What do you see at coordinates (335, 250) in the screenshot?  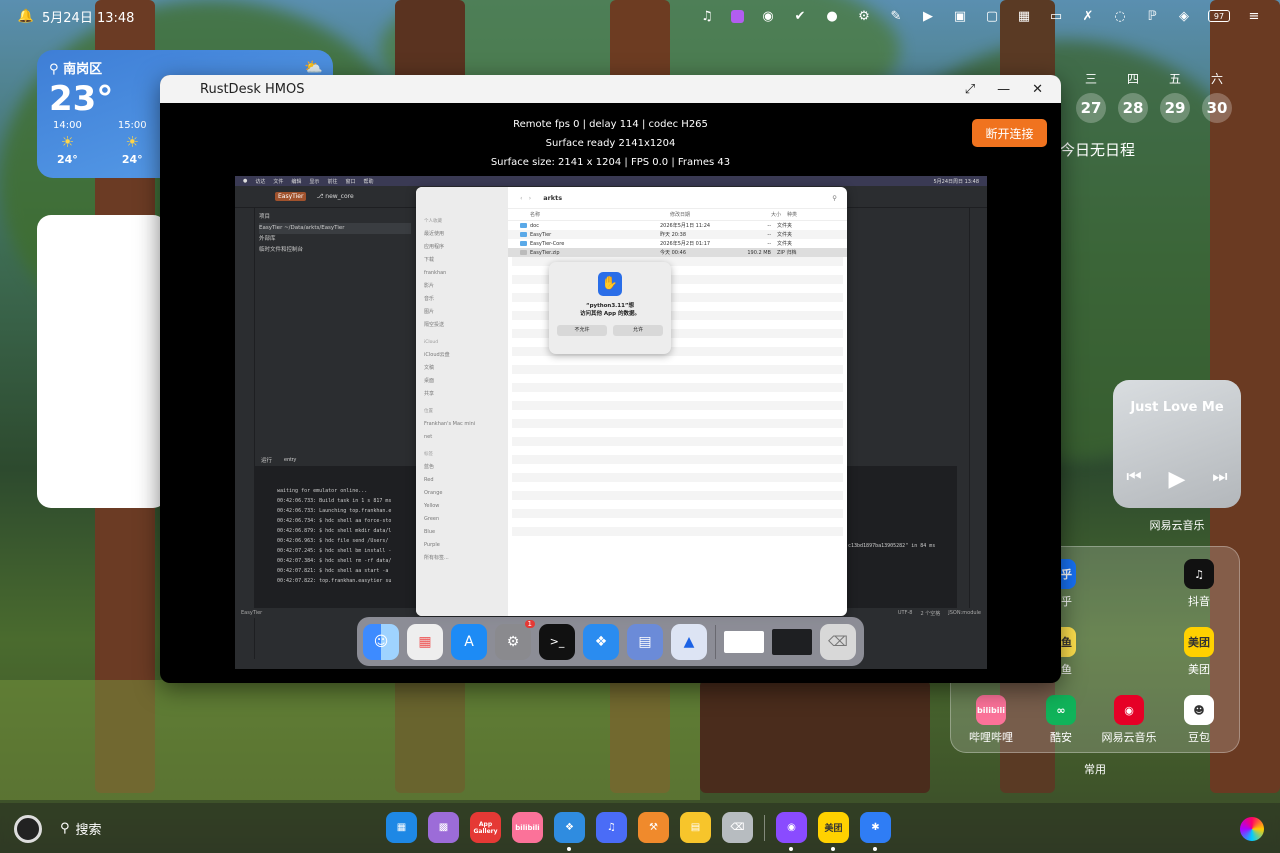 I see `tree-item: 临时文件和控制台` at bounding box center [335, 250].